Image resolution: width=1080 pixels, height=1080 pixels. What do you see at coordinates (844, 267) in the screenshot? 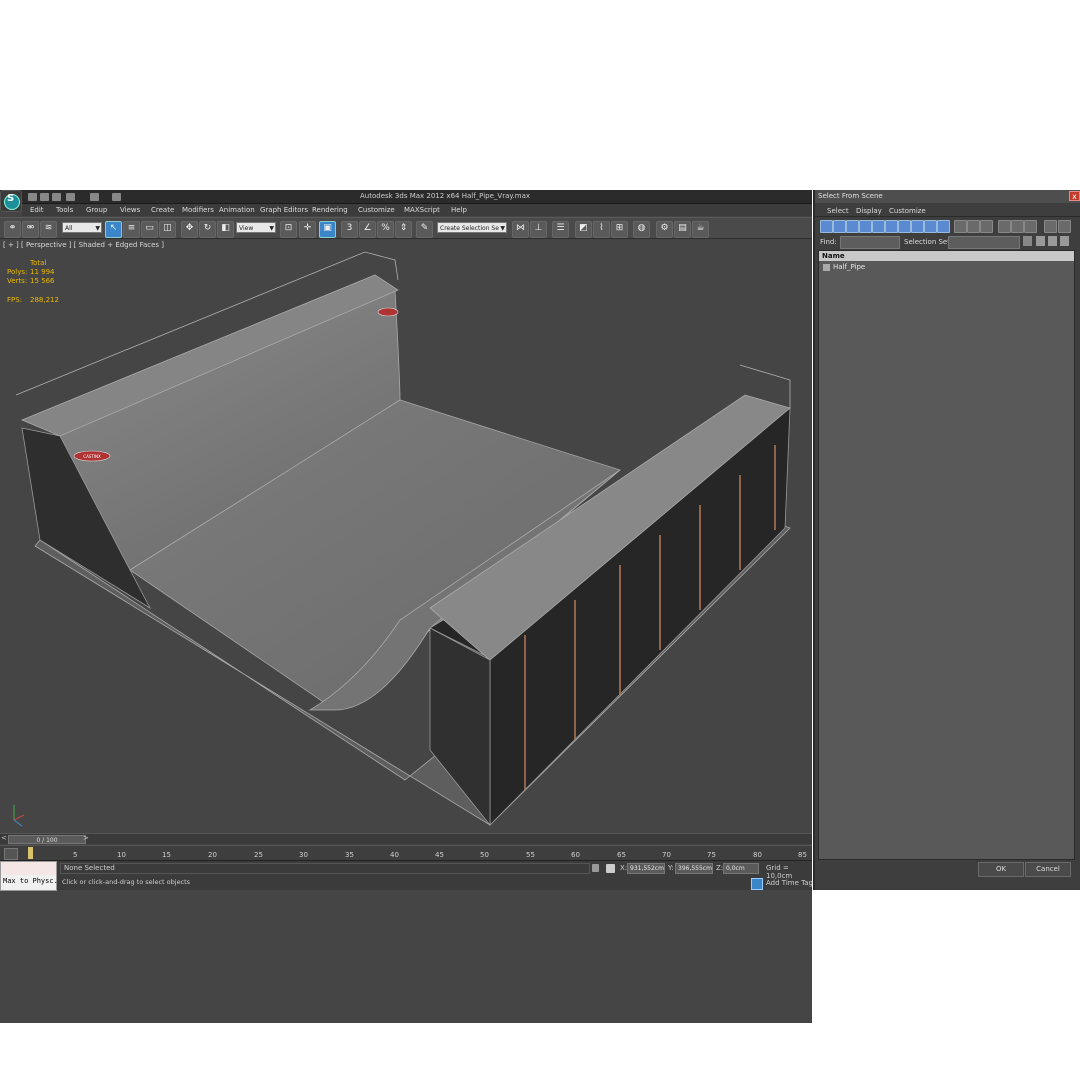
I see `list-item: Half_Pipe` at bounding box center [844, 267].